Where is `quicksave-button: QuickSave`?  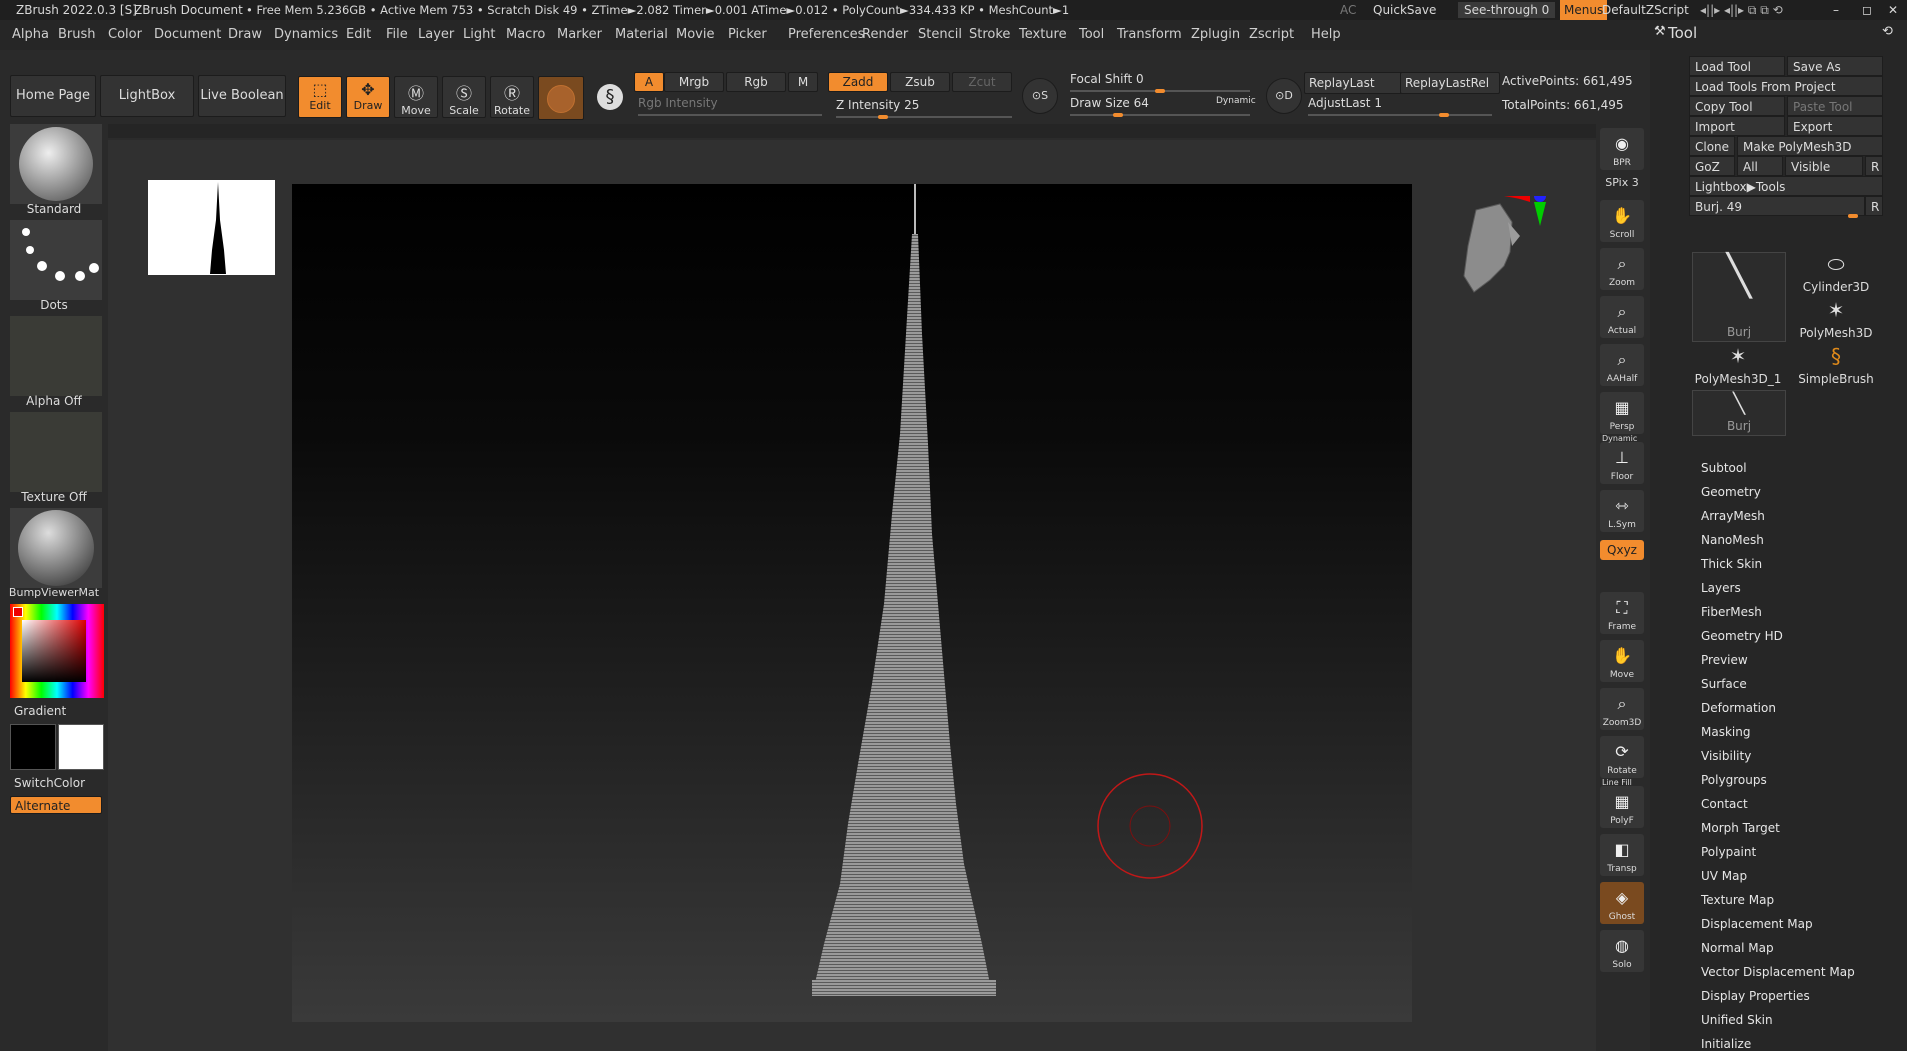
quicksave-button: QuickSave is located at coordinates (1404, 10).